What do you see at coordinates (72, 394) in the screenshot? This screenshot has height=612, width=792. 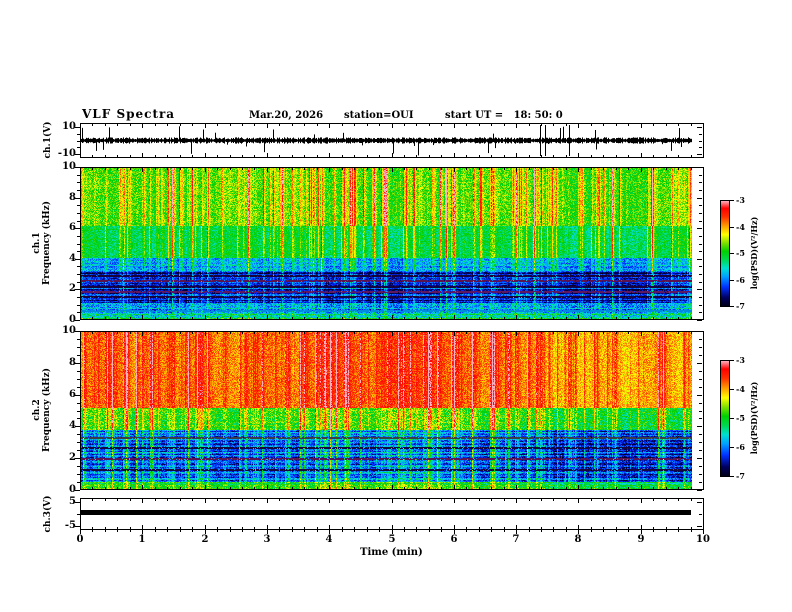 I see `y-tick-label: 6` at bounding box center [72, 394].